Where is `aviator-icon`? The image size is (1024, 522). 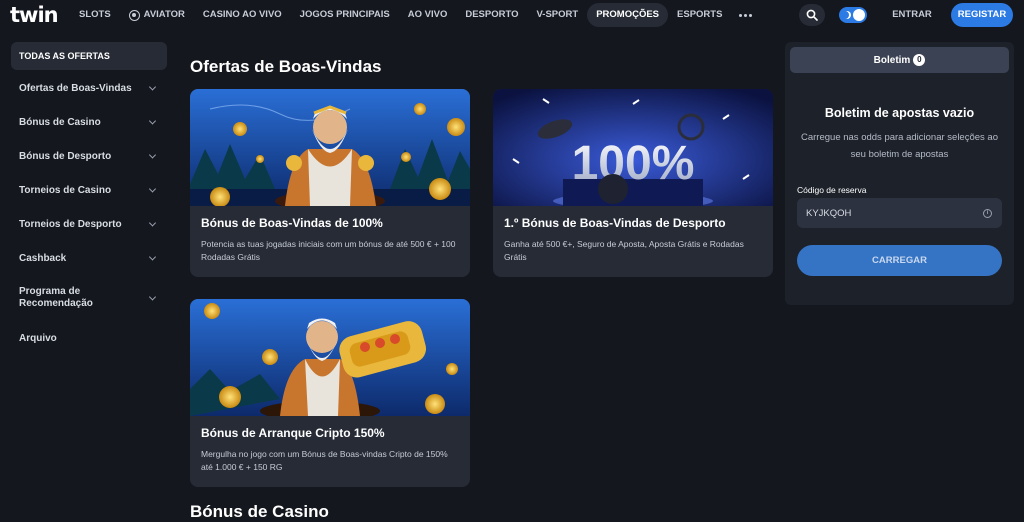
aviator-icon is located at coordinates (134, 15).